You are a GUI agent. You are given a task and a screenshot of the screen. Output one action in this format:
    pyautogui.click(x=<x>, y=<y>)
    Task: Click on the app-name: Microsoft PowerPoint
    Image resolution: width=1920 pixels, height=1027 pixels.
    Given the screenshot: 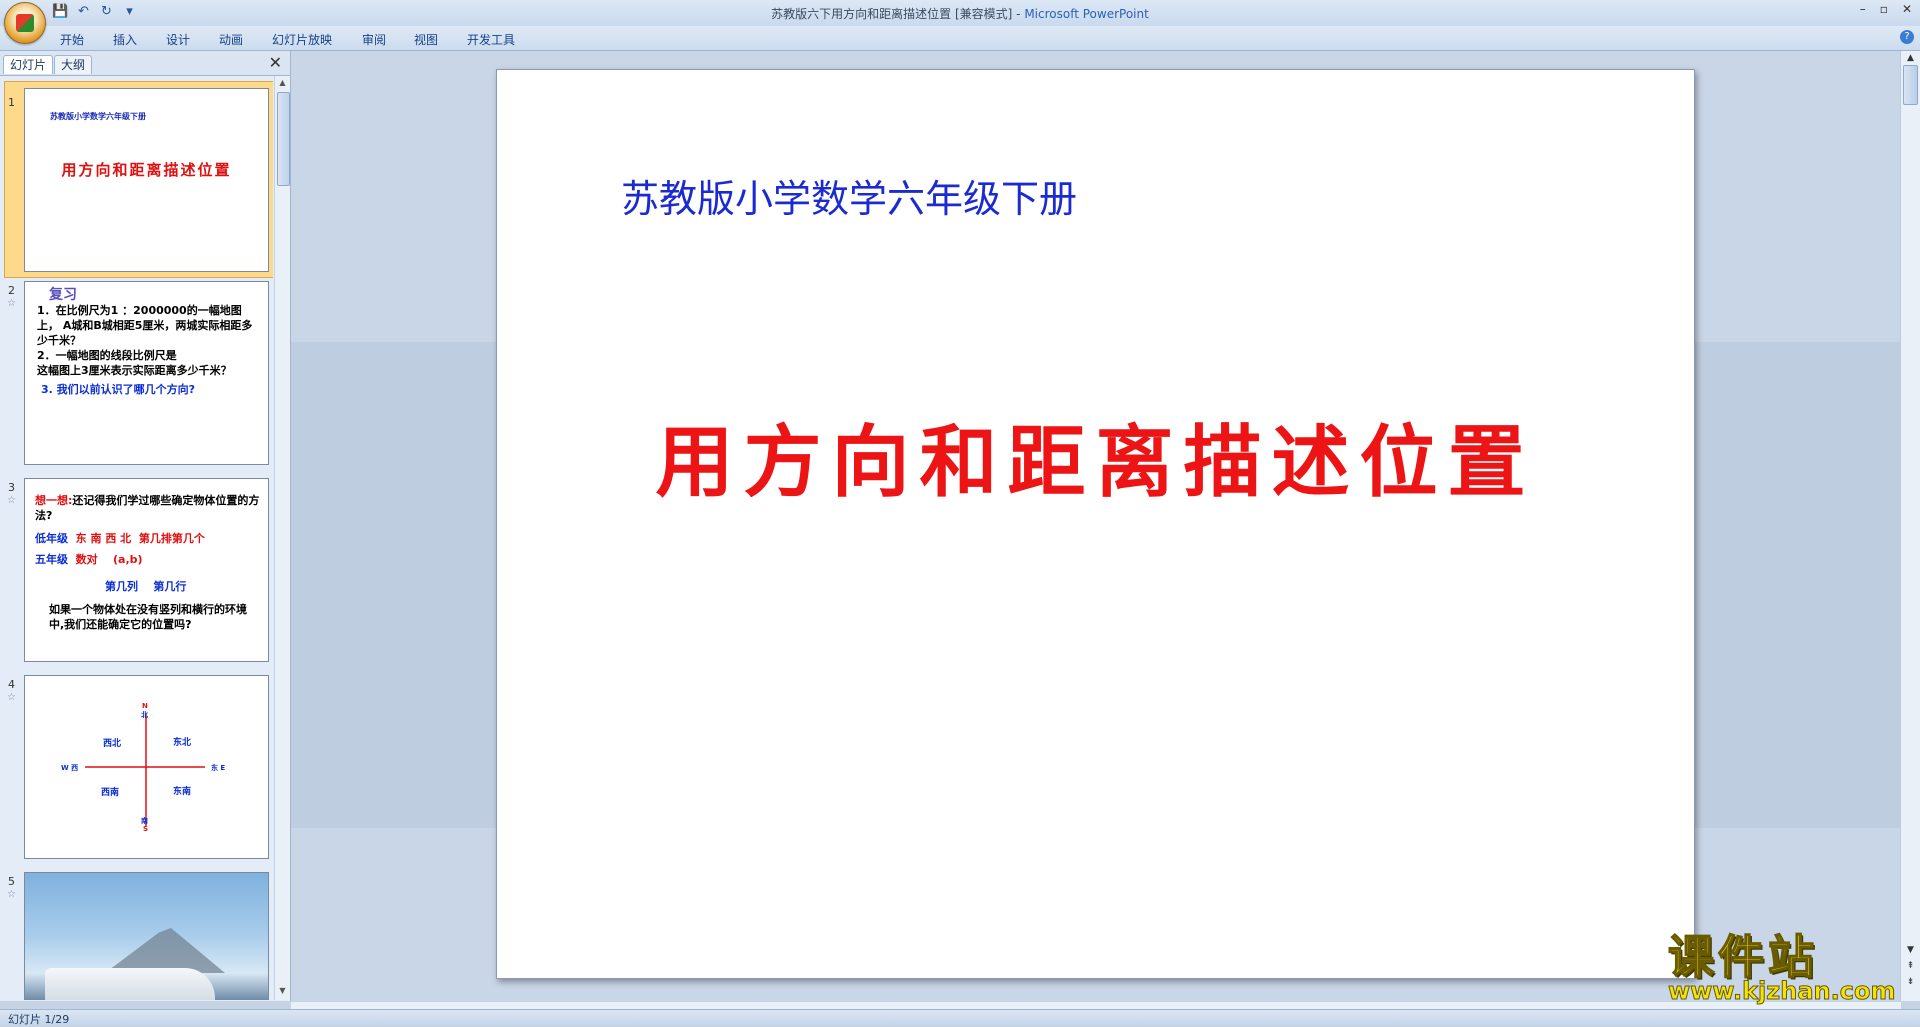 What is the action you would take?
    pyautogui.click(x=1086, y=14)
    